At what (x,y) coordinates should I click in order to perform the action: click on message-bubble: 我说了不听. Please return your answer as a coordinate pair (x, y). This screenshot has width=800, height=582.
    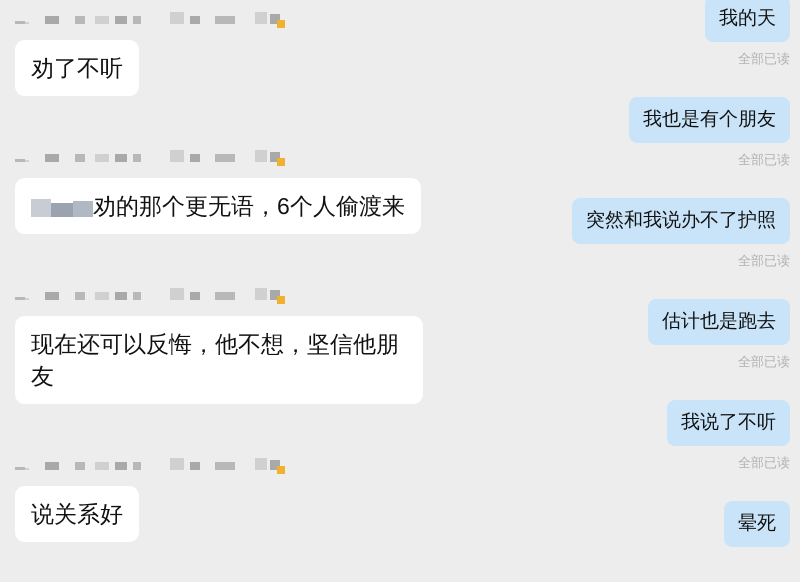
    Looking at the image, I should click on (728, 423).